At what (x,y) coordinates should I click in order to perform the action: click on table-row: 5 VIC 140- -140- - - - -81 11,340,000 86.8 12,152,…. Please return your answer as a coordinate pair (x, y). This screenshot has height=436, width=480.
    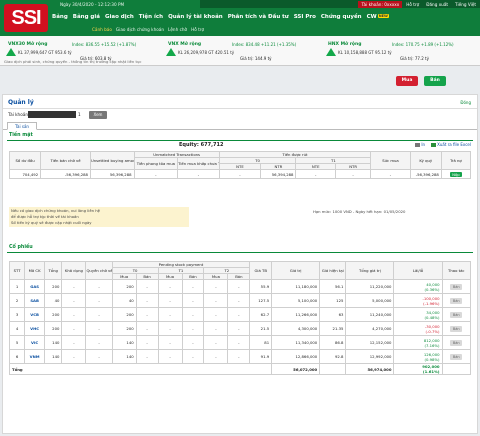
    Looking at the image, I should click on (240, 342).